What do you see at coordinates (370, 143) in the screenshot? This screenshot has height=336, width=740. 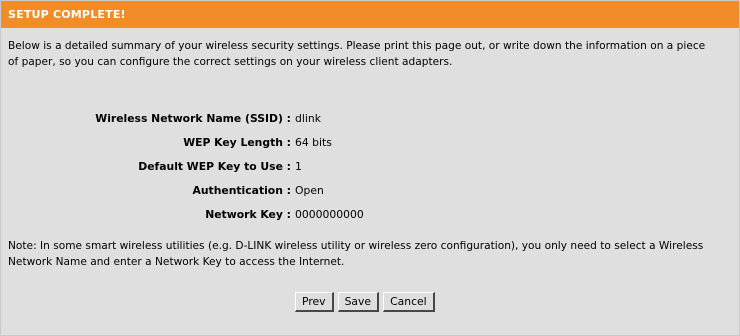 I see `summary-row-wep-key-length: WEP Key Length : 64 bits` at bounding box center [370, 143].